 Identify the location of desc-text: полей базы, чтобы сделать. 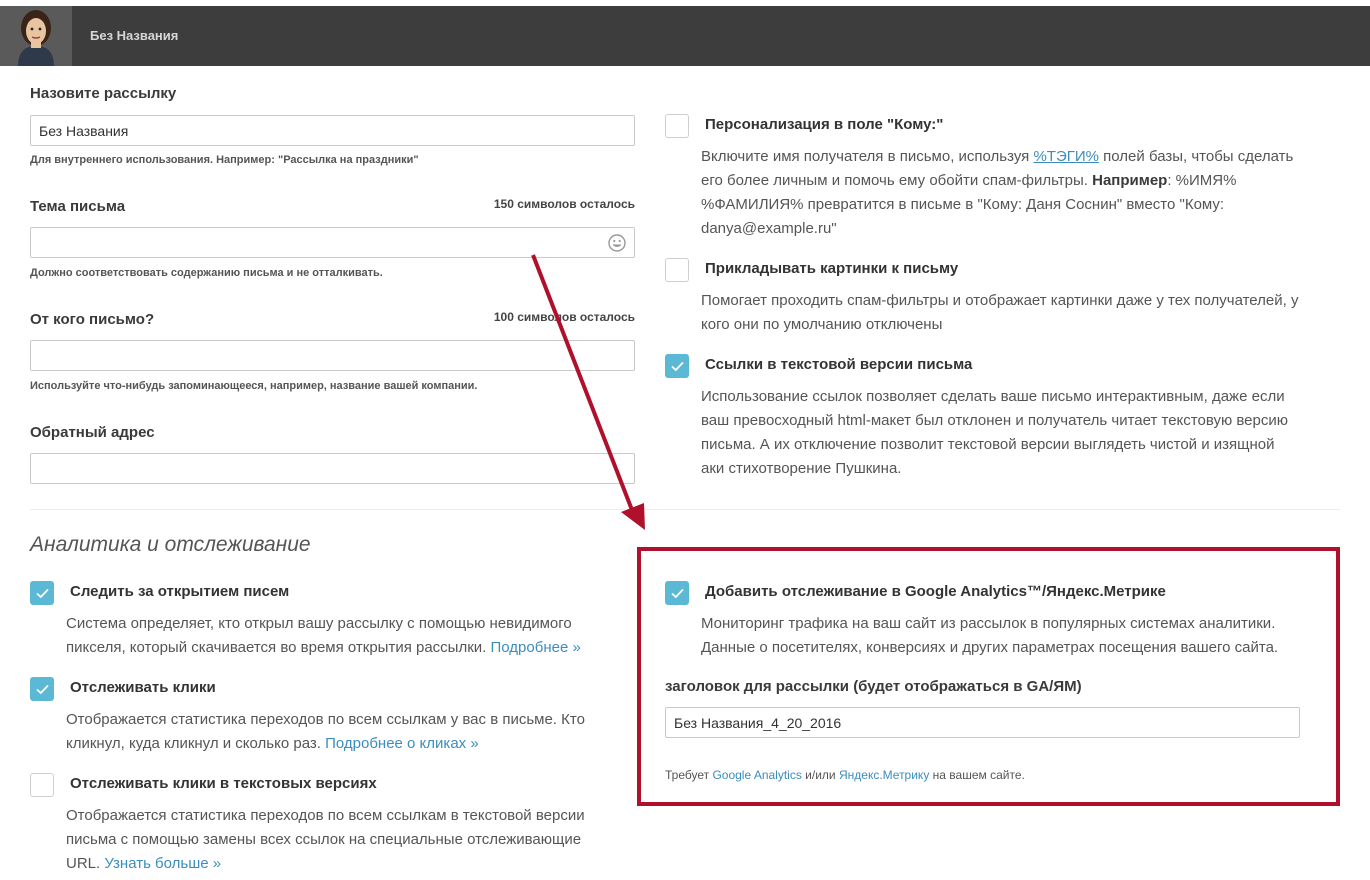
(1196, 156).